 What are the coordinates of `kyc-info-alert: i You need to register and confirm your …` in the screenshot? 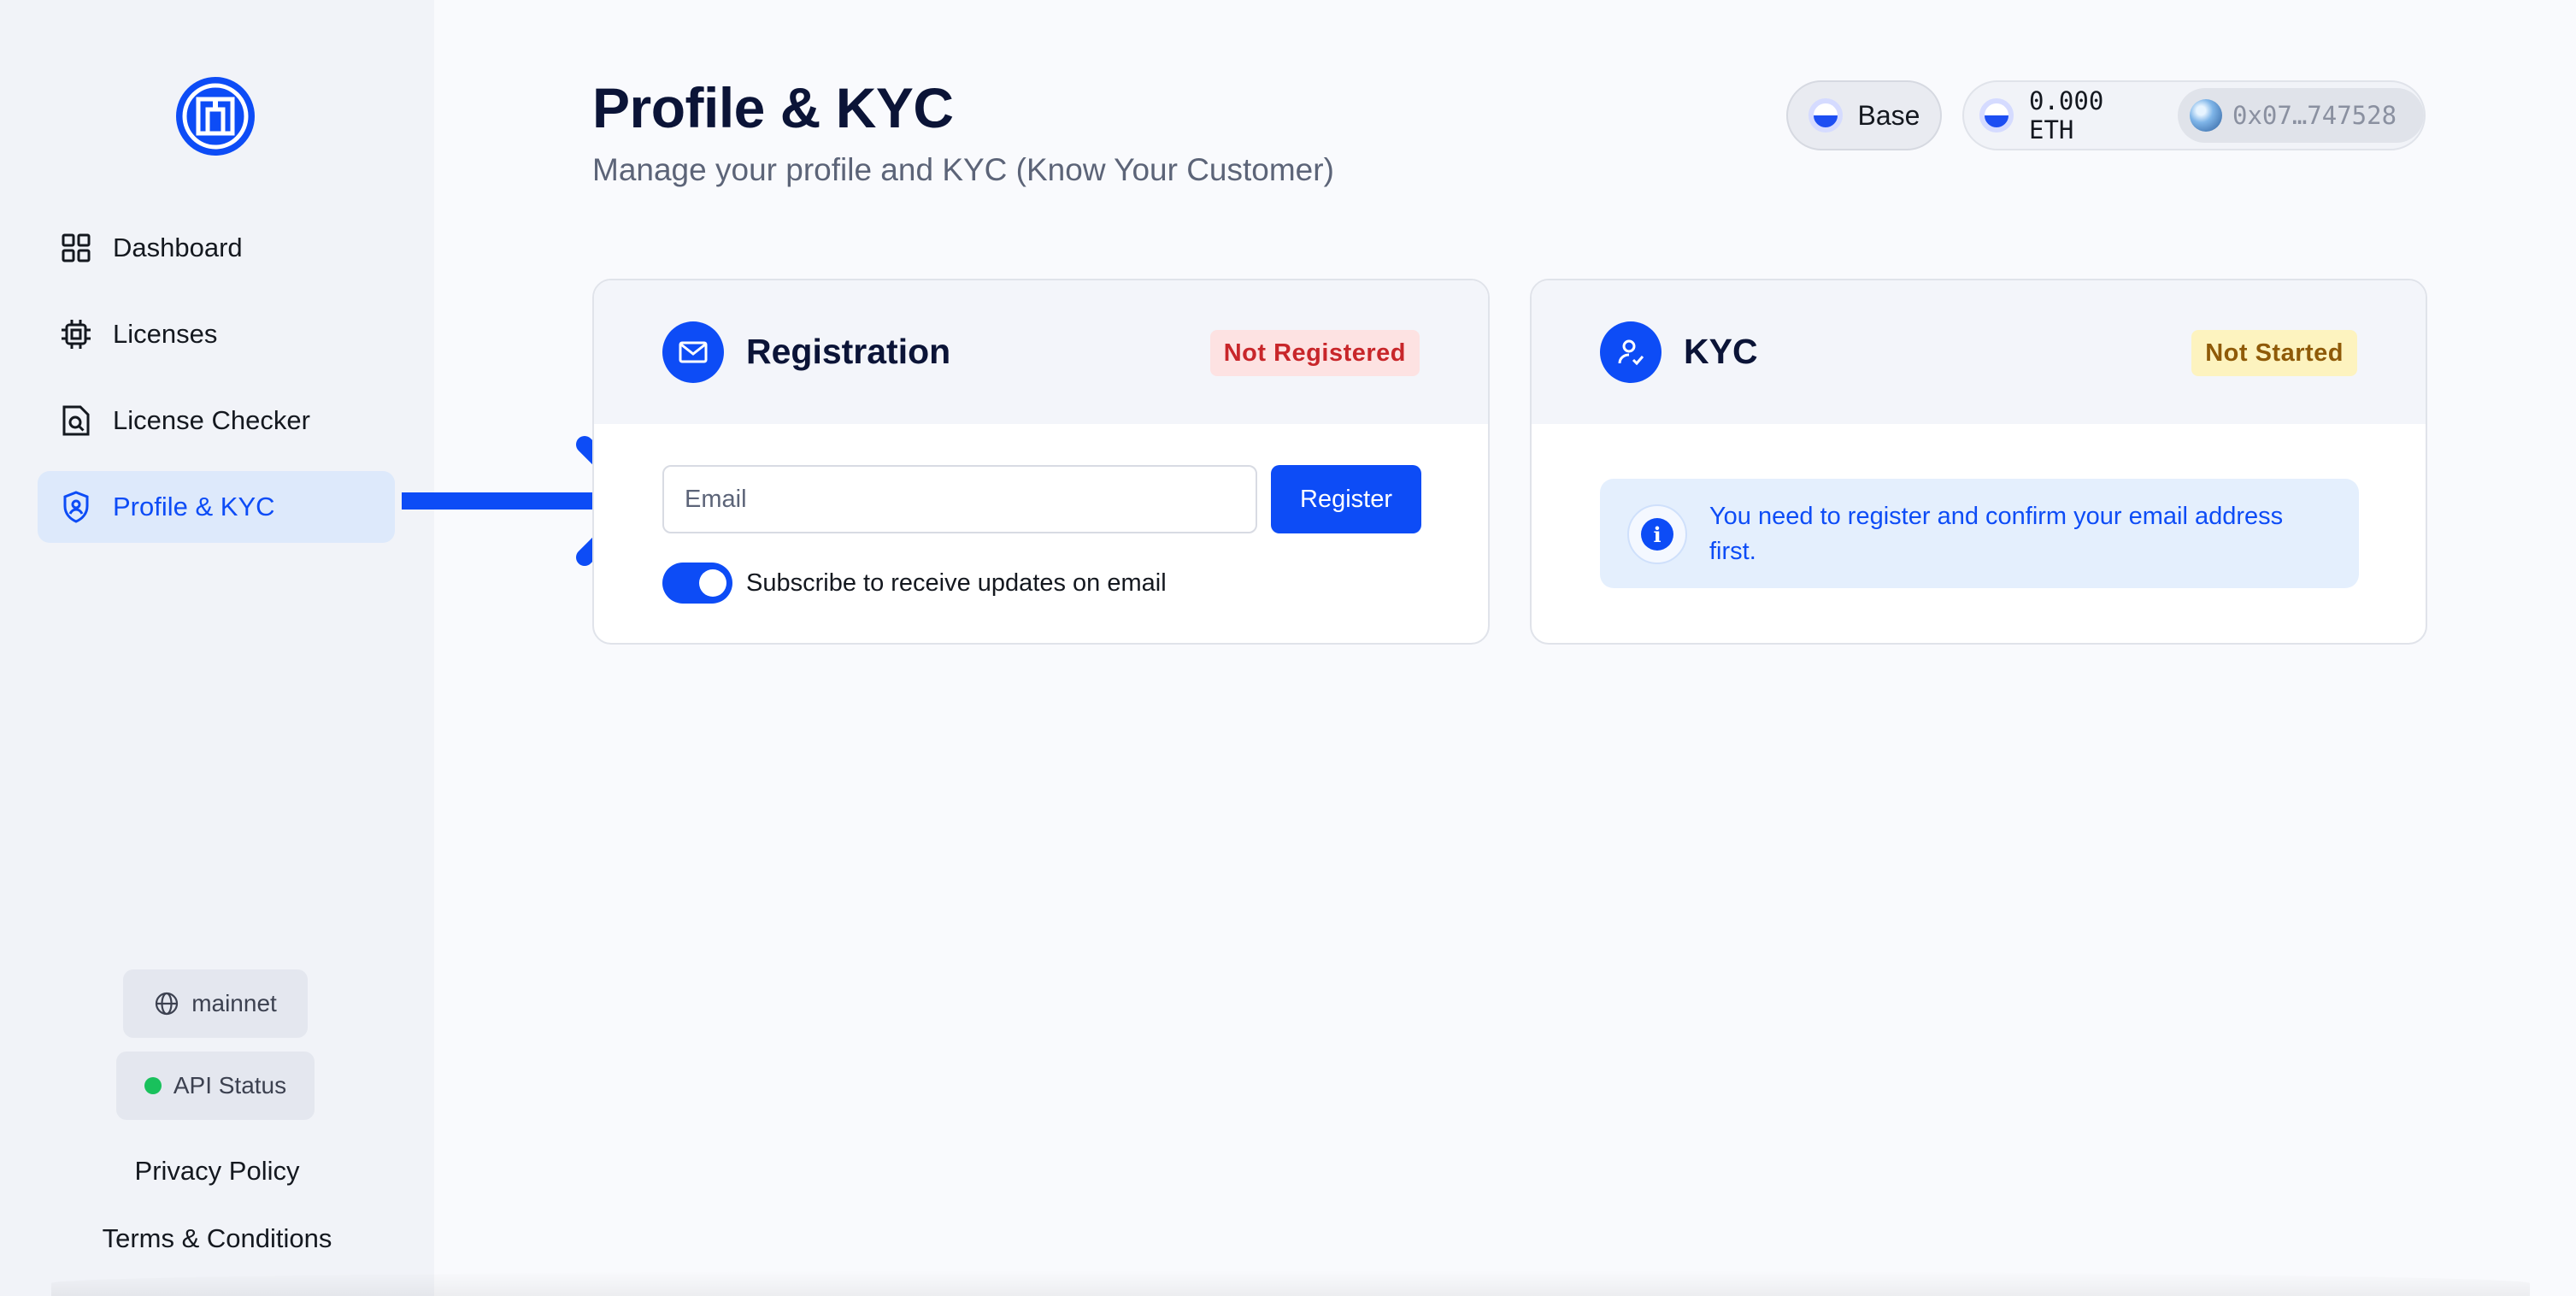 It's located at (1979, 533).